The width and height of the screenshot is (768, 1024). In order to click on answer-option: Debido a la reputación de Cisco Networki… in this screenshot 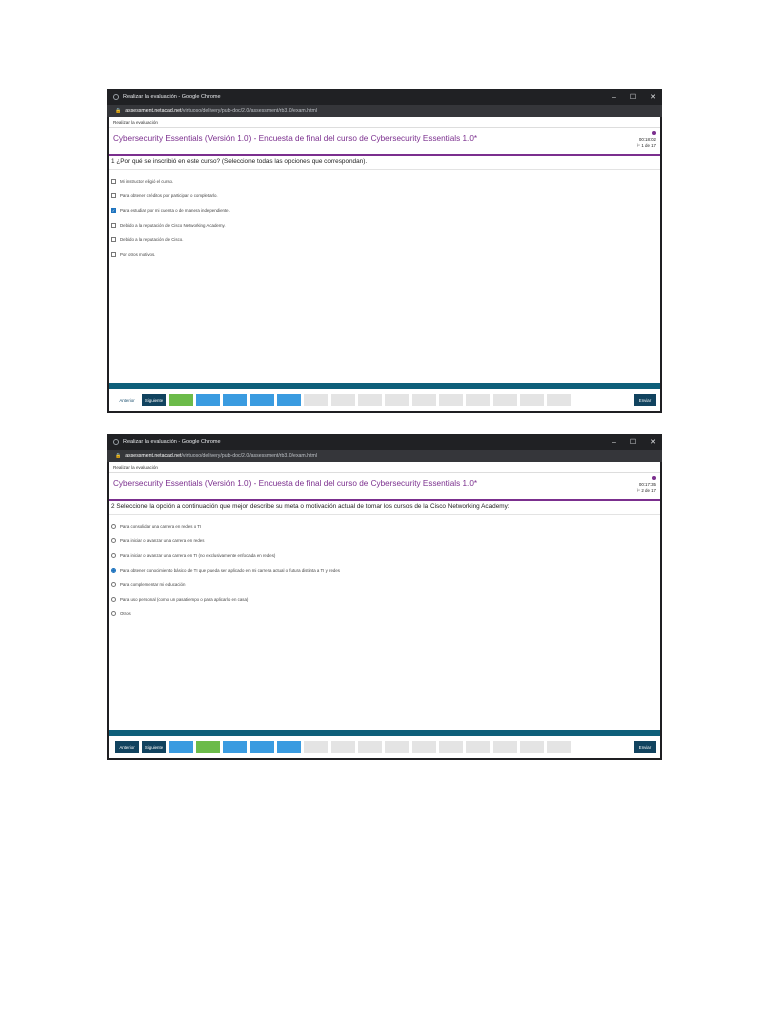, I will do `click(384, 225)`.